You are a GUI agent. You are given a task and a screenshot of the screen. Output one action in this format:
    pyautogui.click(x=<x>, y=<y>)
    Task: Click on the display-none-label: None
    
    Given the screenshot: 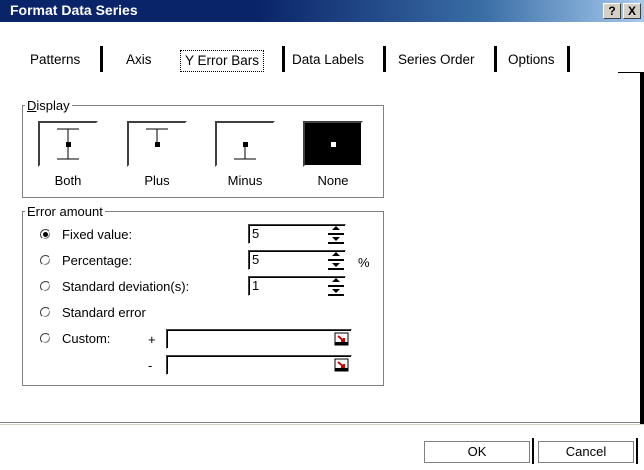 What is the action you would take?
    pyautogui.click(x=333, y=180)
    